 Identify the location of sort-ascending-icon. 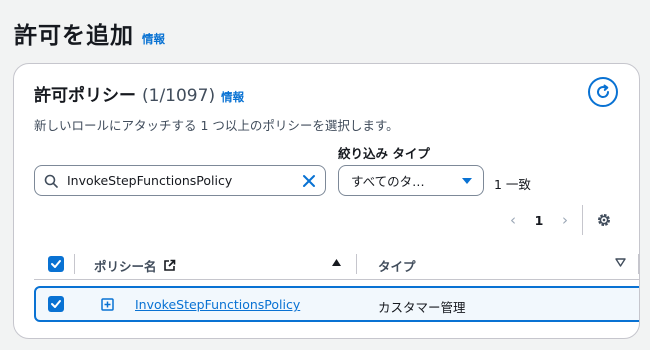
(336, 262).